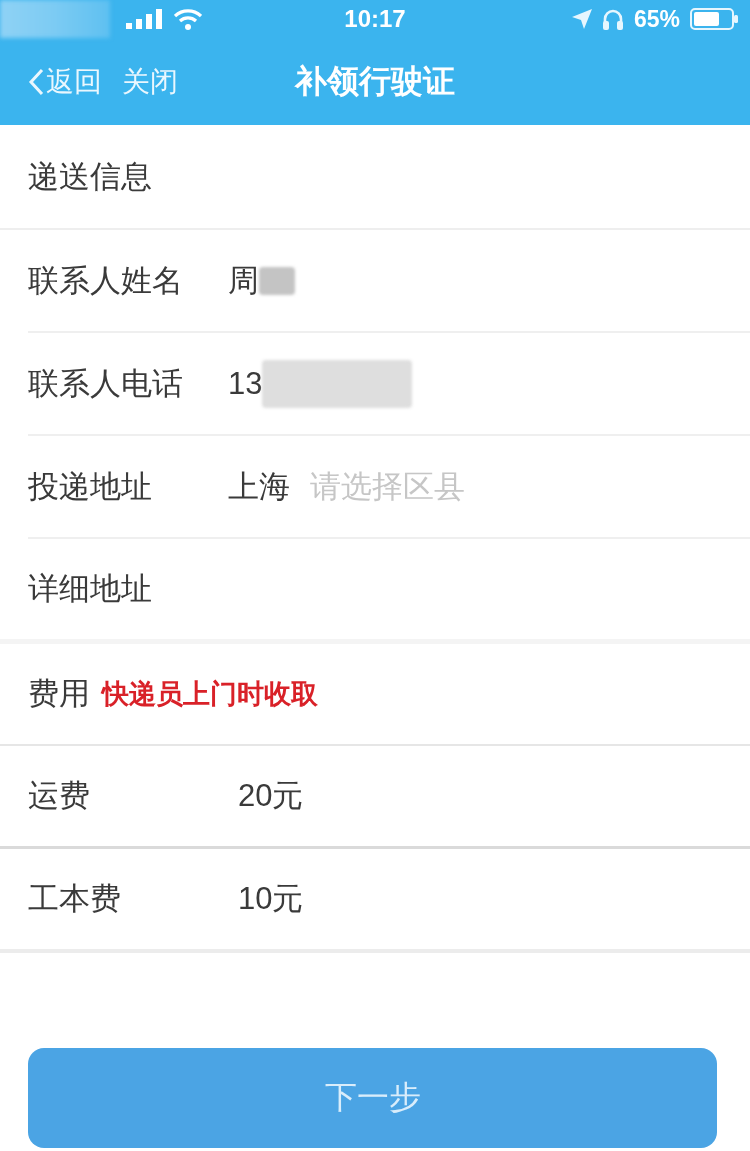  Describe the element at coordinates (375, 19) in the screenshot. I see `status-time: 10:17` at that location.